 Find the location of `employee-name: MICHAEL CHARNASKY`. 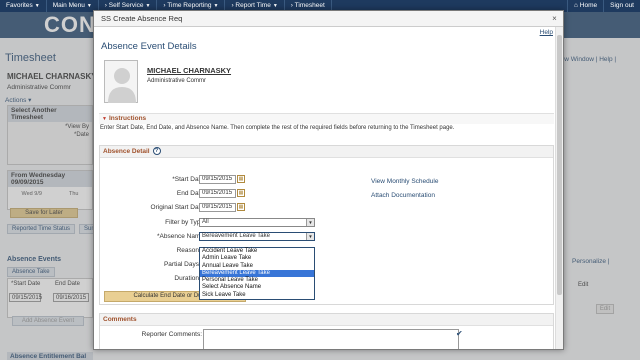

employee-name: MICHAEL CHARNASKY is located at coordinates (189, 70).